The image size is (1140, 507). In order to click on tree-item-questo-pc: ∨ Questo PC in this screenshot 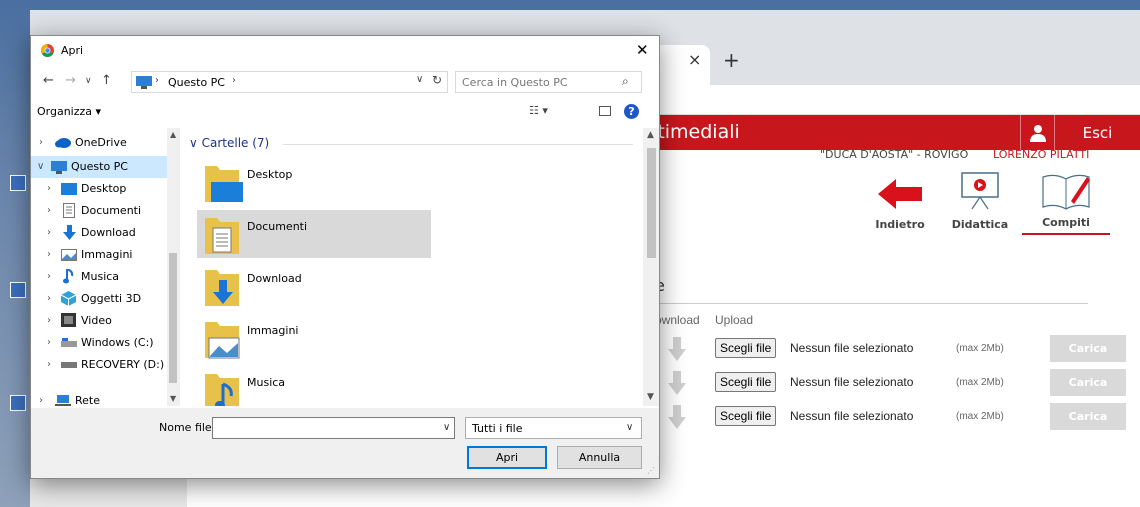, I will do `click(99, 167)`.